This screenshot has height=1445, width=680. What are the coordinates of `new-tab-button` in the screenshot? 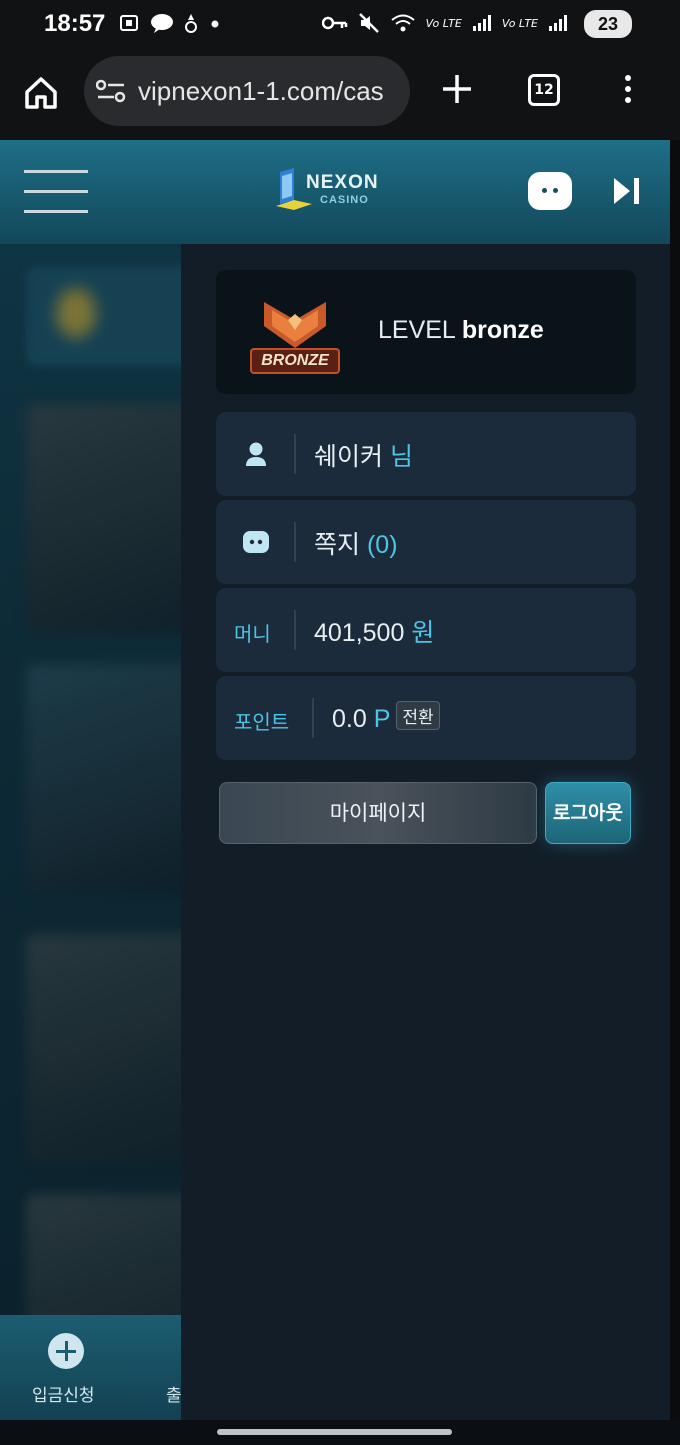 It's located at (457, 89).